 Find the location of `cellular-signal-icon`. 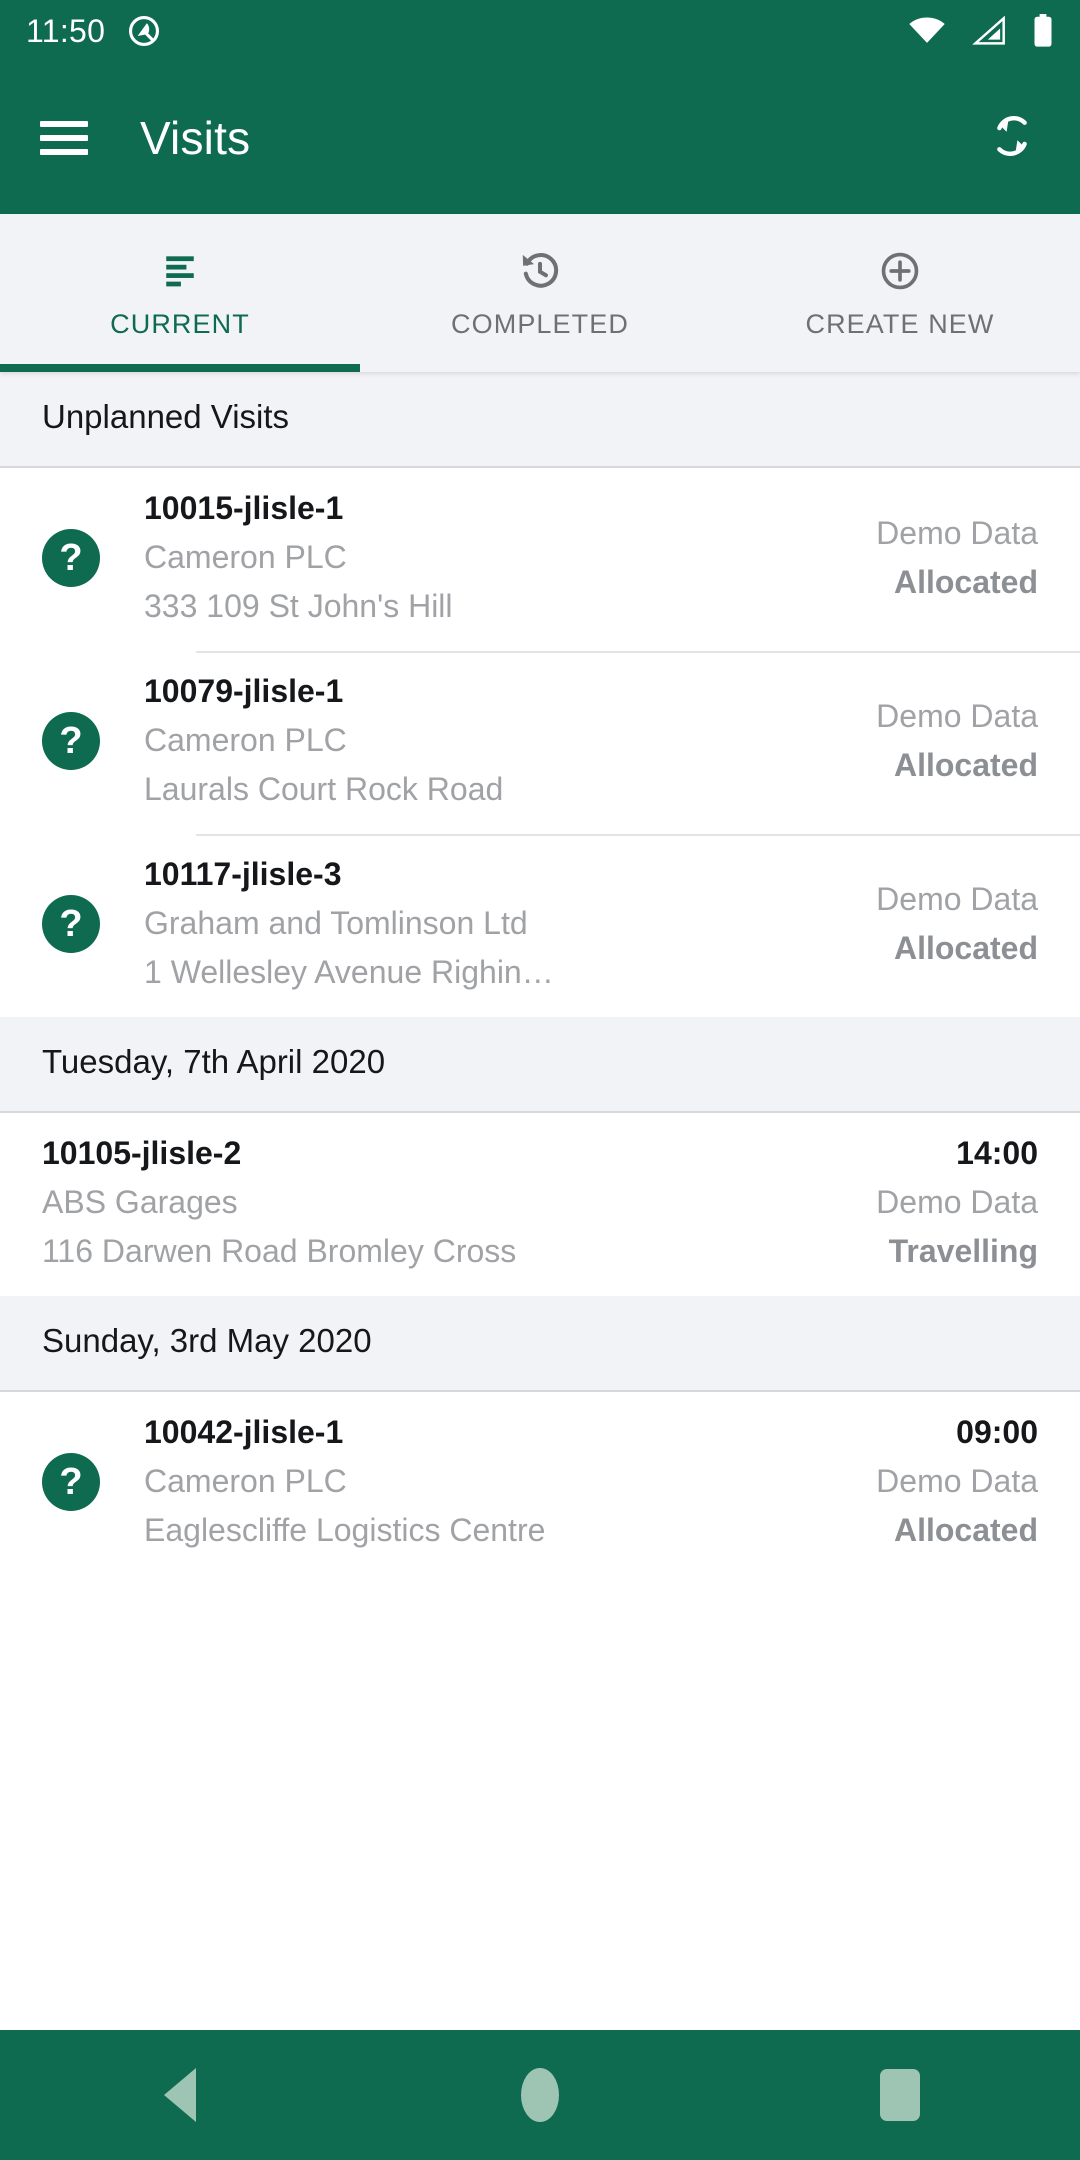

cellular-signal-icon is located at coordinates (989, 31).